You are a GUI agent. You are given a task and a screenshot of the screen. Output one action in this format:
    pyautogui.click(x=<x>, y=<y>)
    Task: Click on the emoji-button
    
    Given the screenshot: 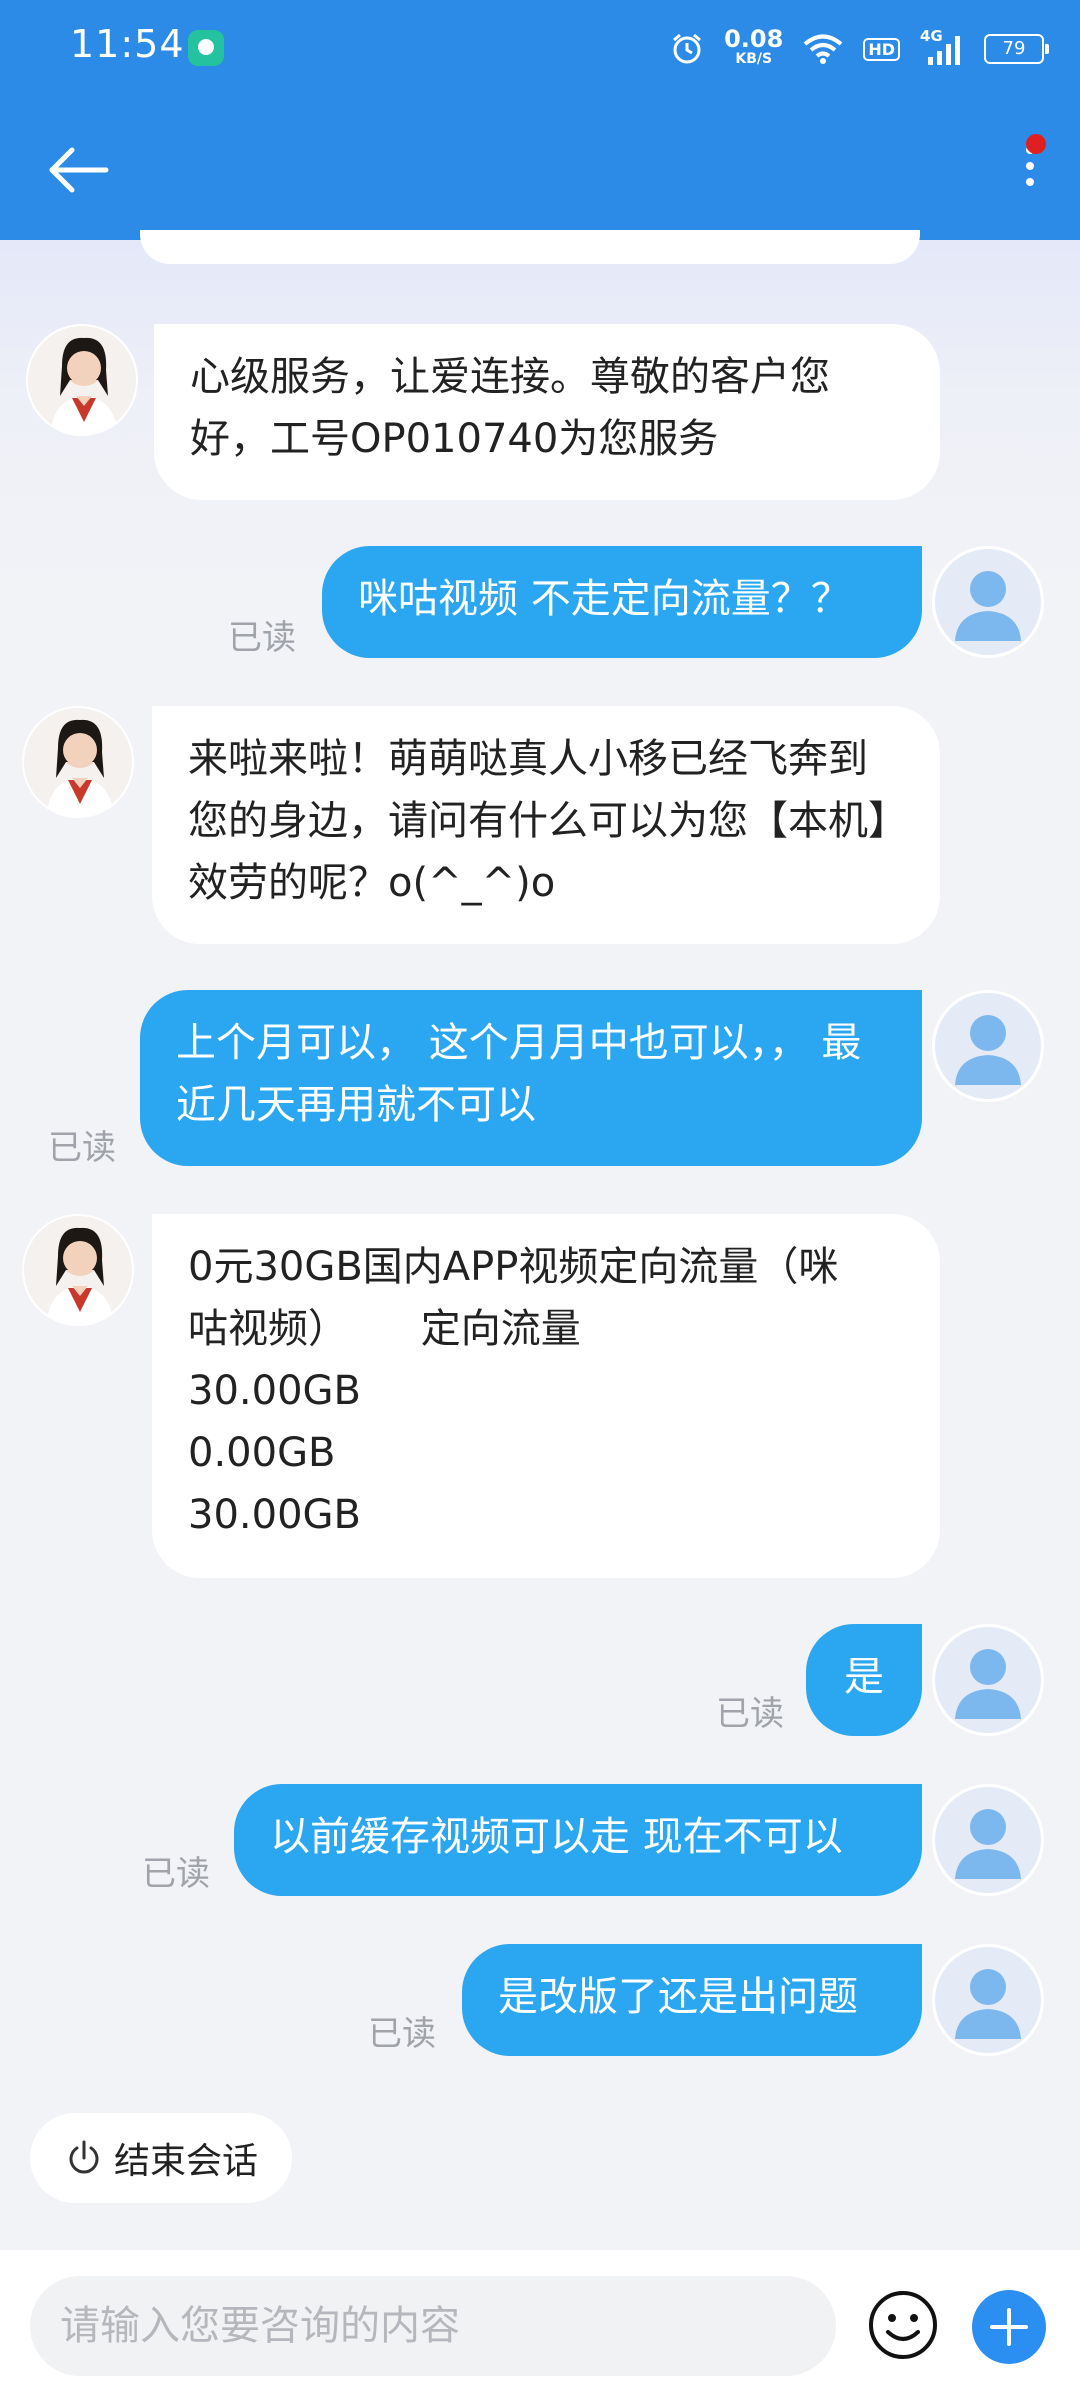 What is the action you would take?
    pyautogui.click(x=903, y=2325)
    